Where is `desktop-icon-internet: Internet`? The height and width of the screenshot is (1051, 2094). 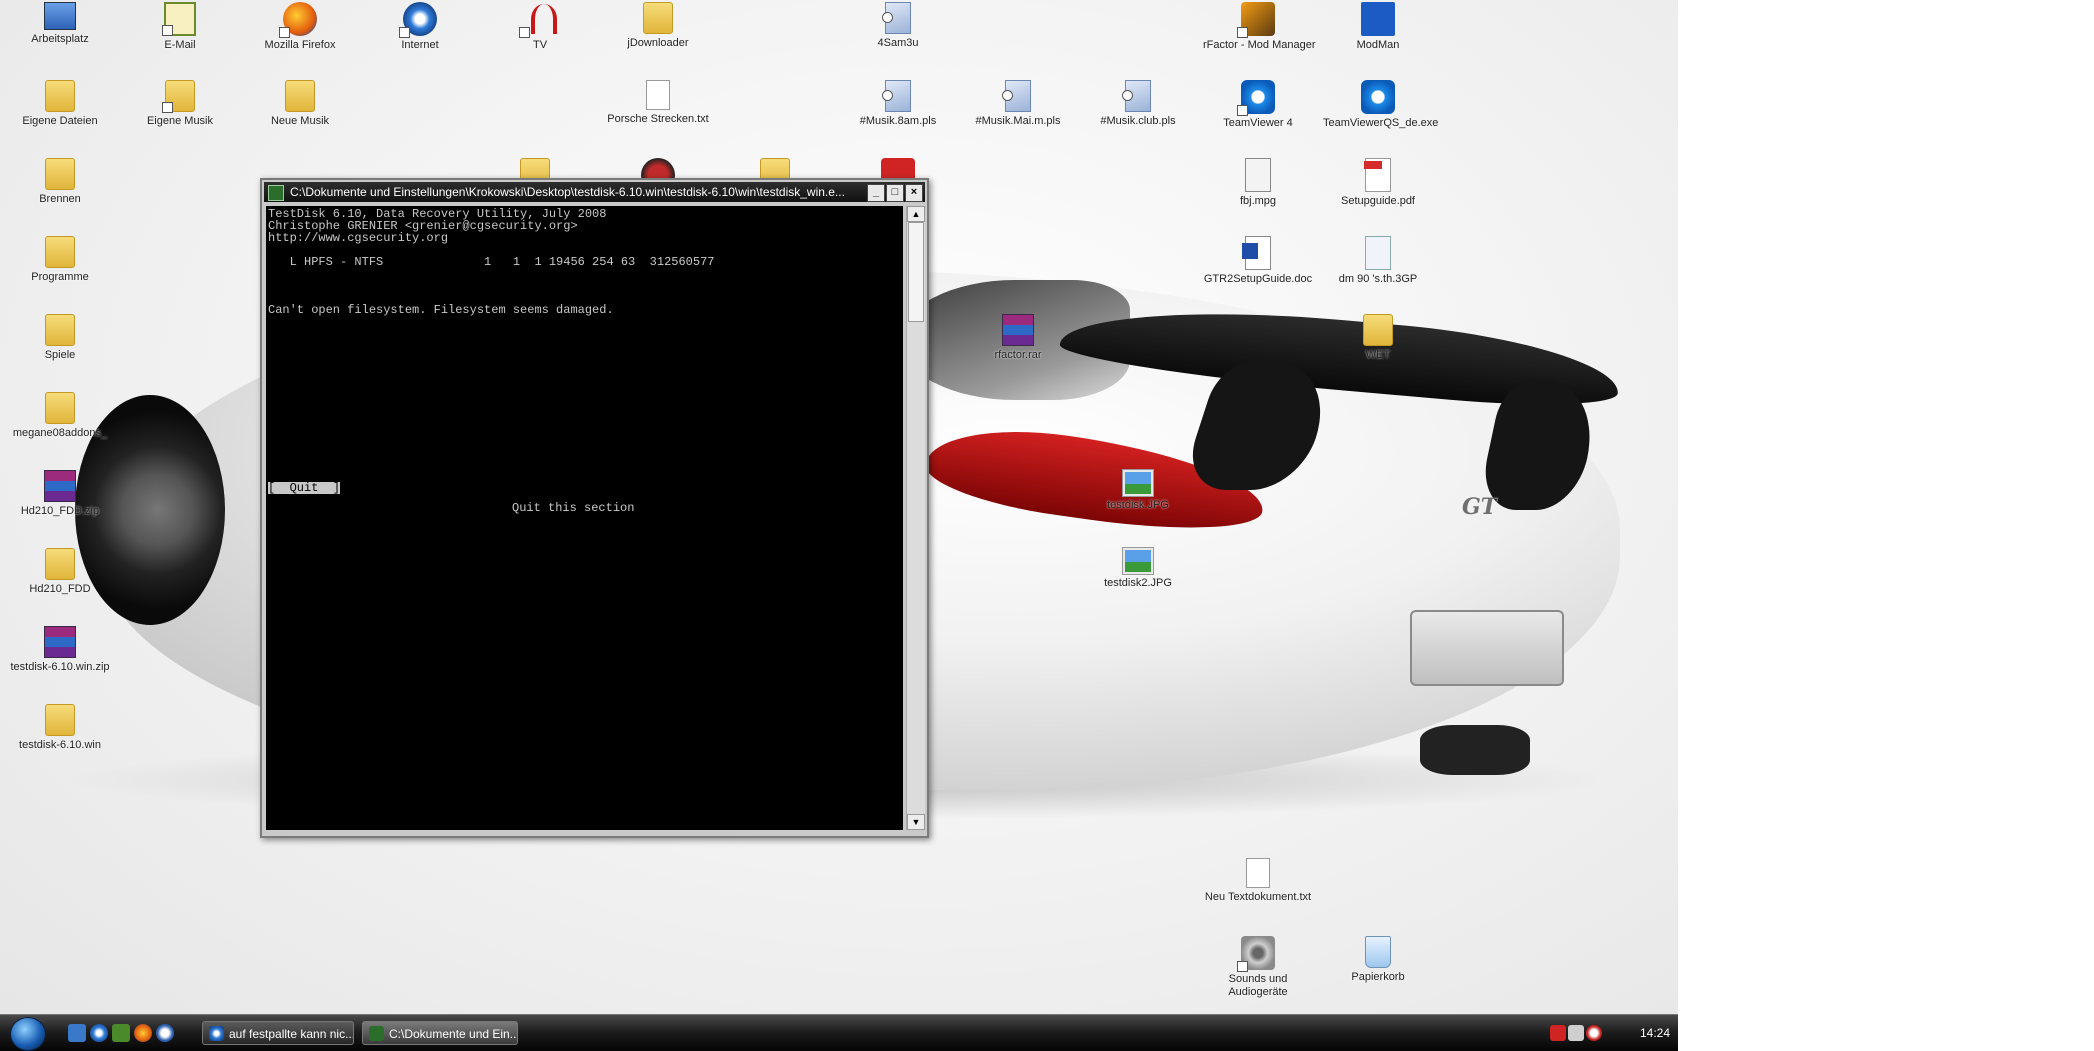
desktop-icon-internet: Internet is located at coordinates (420, 27).